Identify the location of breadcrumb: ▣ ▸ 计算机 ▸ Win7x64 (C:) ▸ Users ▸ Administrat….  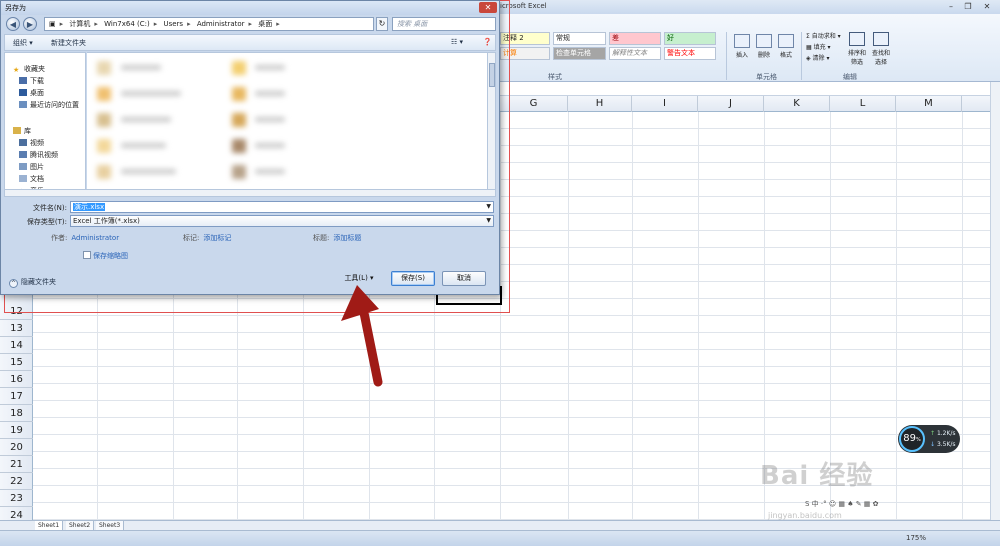
(209, 24).